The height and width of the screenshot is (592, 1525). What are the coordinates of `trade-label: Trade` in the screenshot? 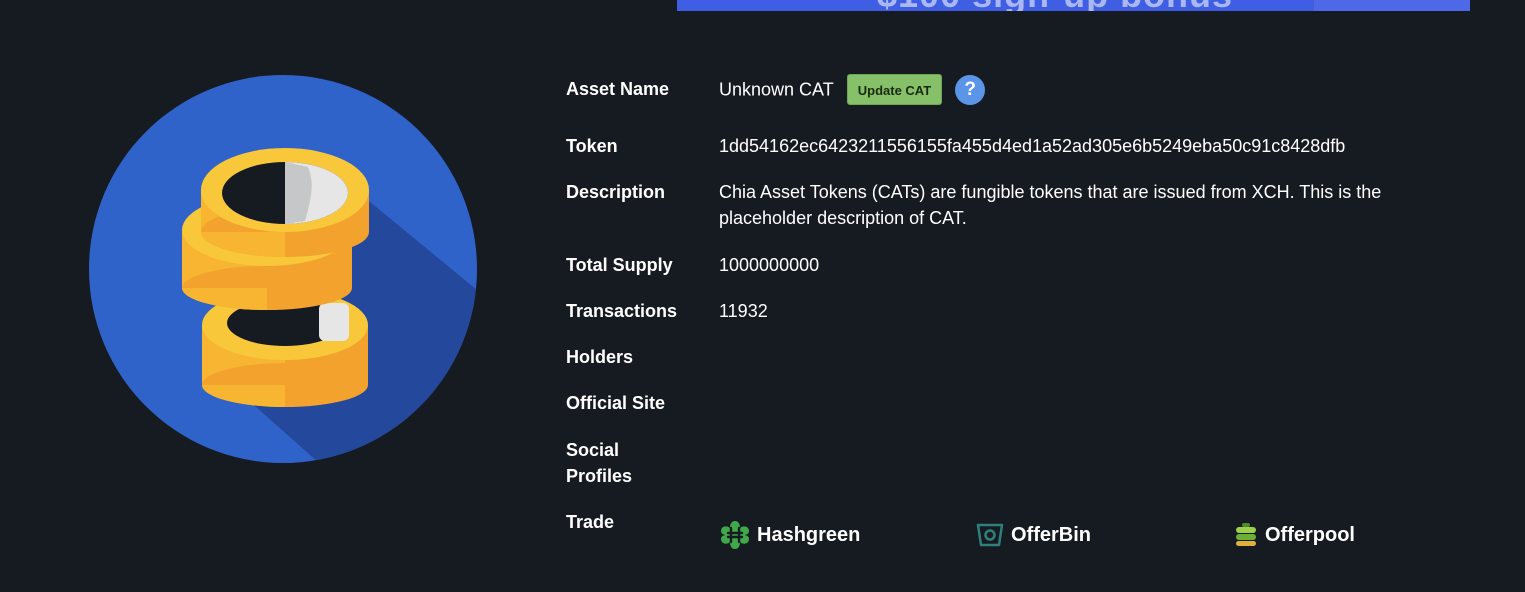 It's located at (590, 522).